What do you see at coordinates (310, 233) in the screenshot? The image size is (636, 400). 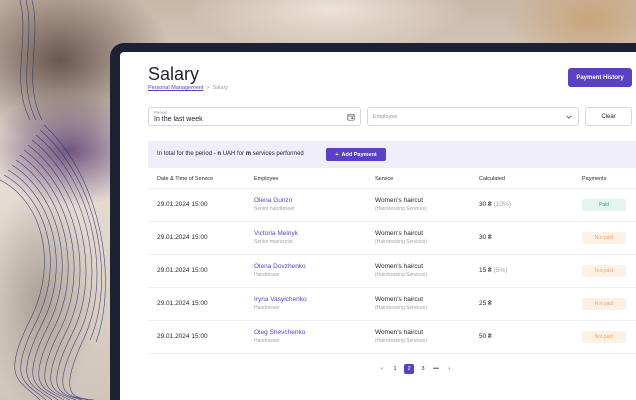 I see `employee-link: Victoria Melnyk` at bounding box center [310, 233].